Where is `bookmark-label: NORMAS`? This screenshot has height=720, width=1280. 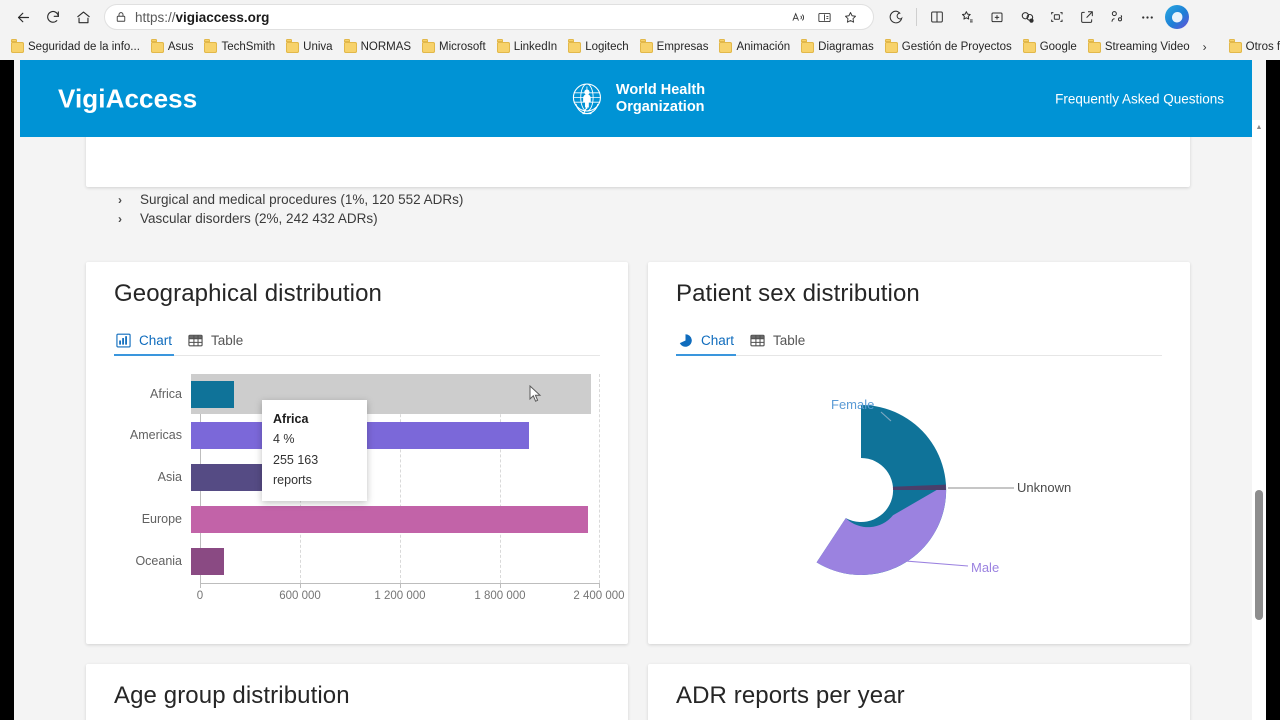
bookmark-label: NORMAS is located at coordinates (386, 47).